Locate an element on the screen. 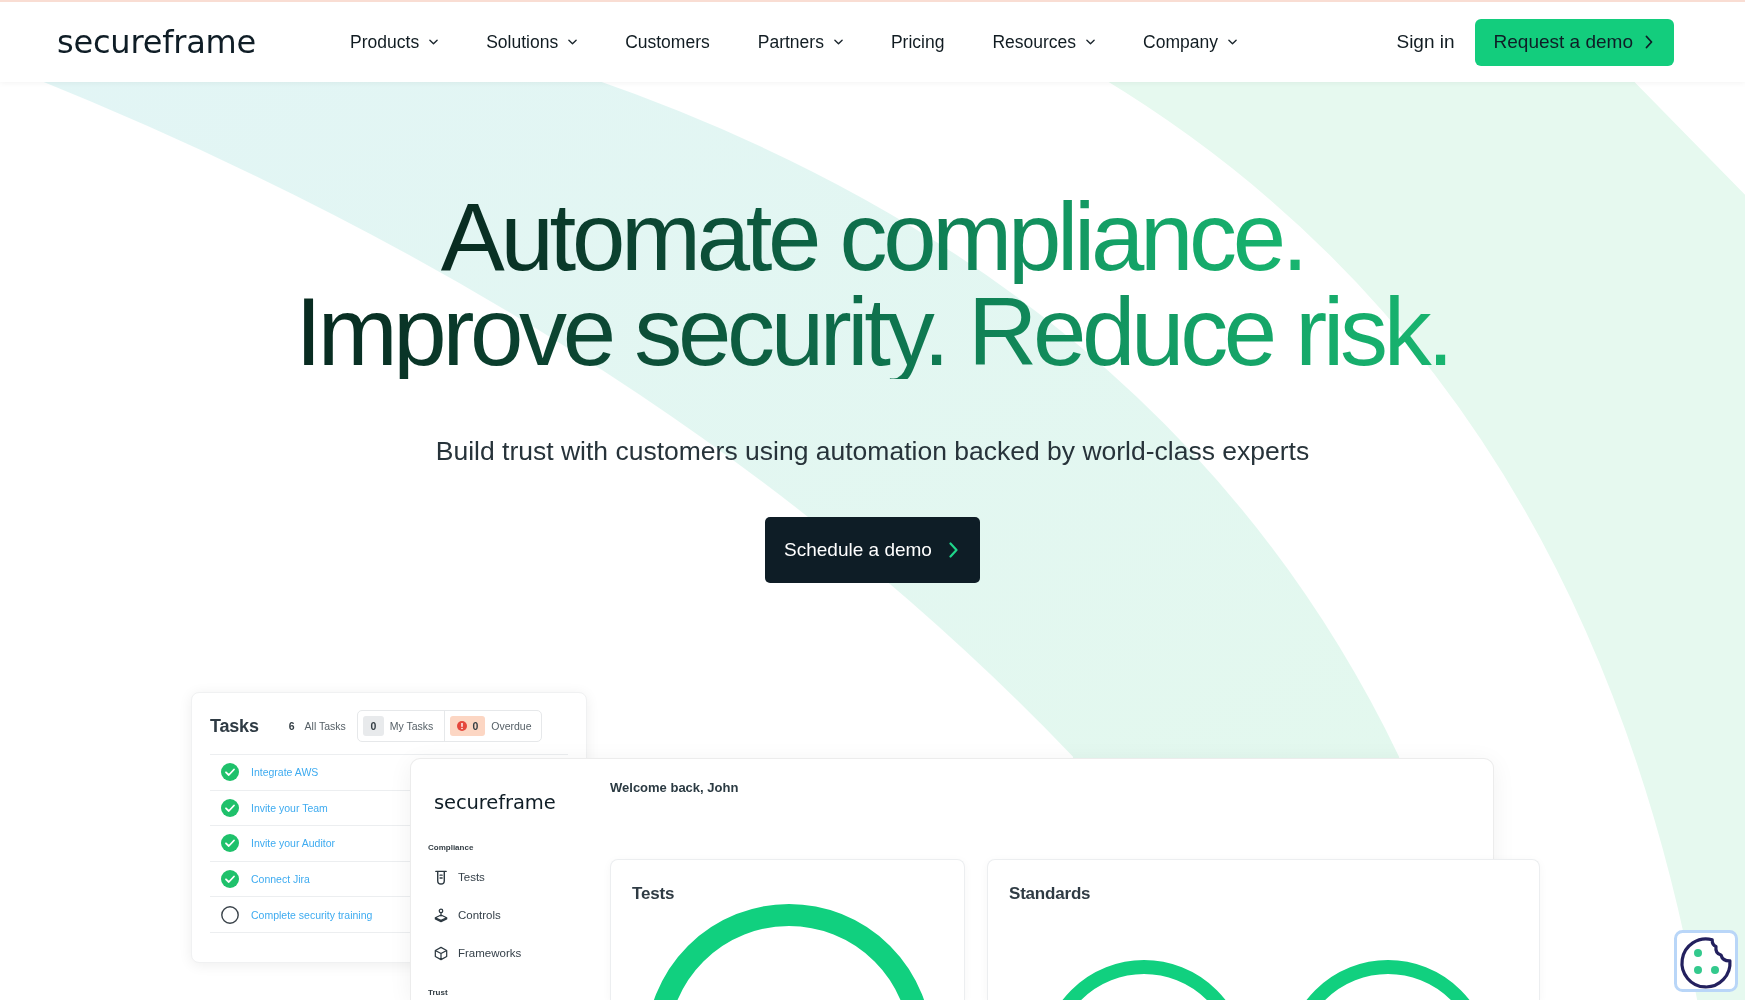 The width and height of the screenshot is (1745, 1000). sidebar-item: Controls is located at coordinates (464, 915).